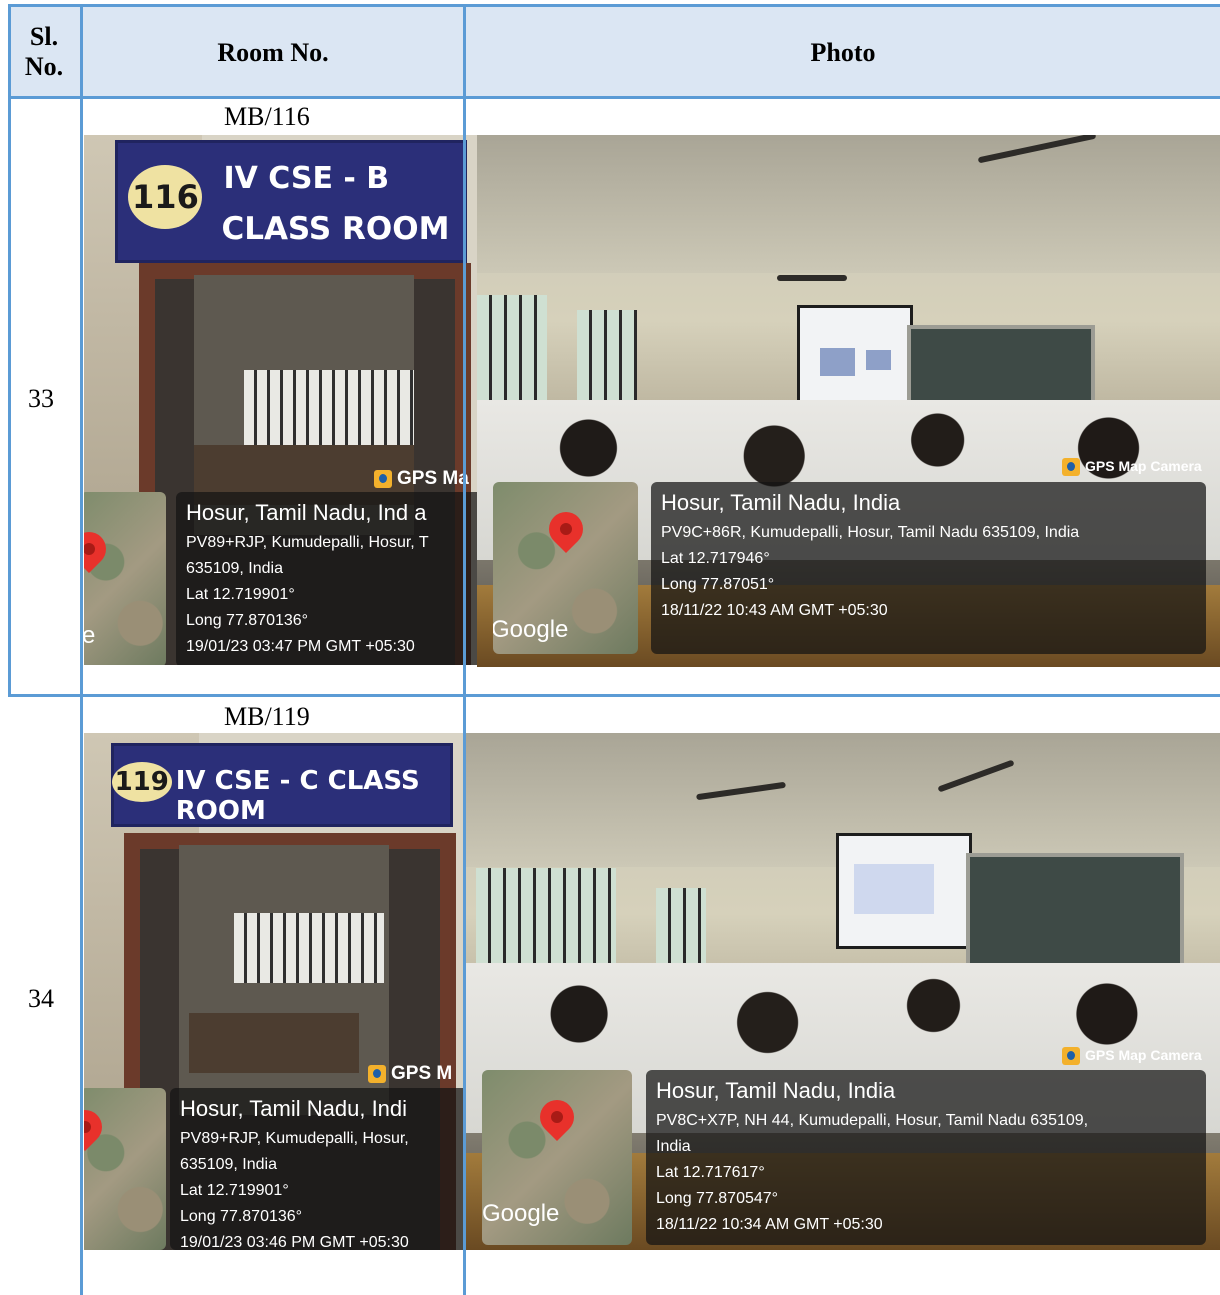 The image size is (1220, 1295). Describe the element at coordinates (267, 716) in the screenshot. I see `room-no-label: MB/119` at that location.